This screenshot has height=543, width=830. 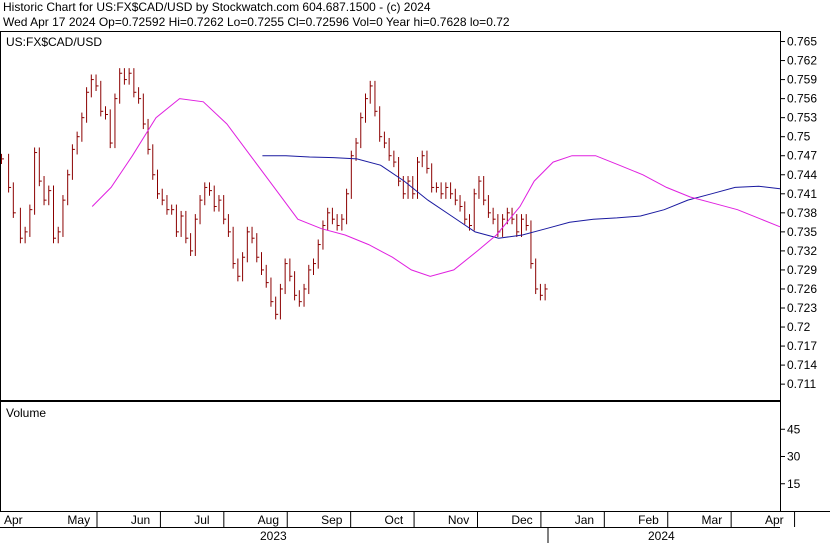 I want to click on year-label: 2024, so click(x=661, y=536).